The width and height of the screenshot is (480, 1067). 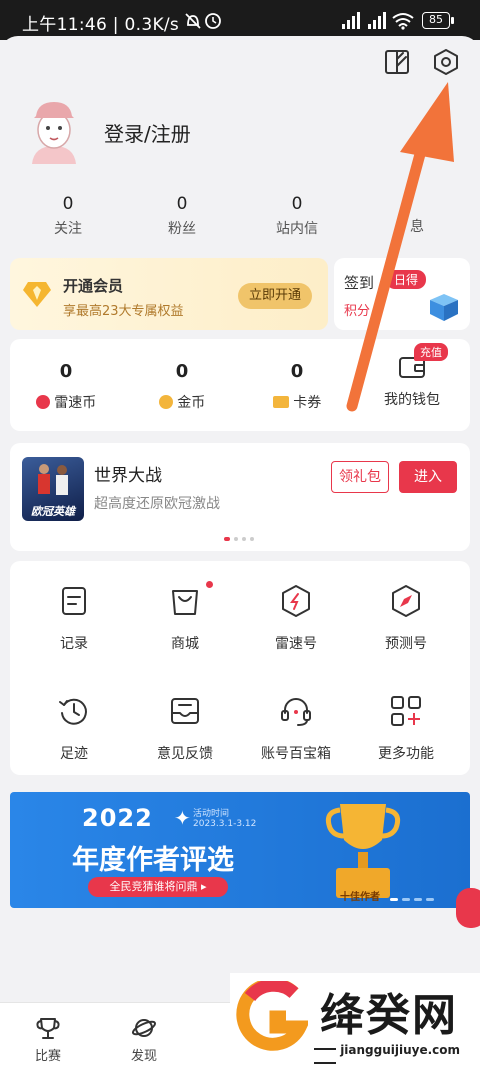 What do you see at coordinates (48, 1028) in the screenshot?
I see `trophy-icon` at bounding box center [48, 1028].